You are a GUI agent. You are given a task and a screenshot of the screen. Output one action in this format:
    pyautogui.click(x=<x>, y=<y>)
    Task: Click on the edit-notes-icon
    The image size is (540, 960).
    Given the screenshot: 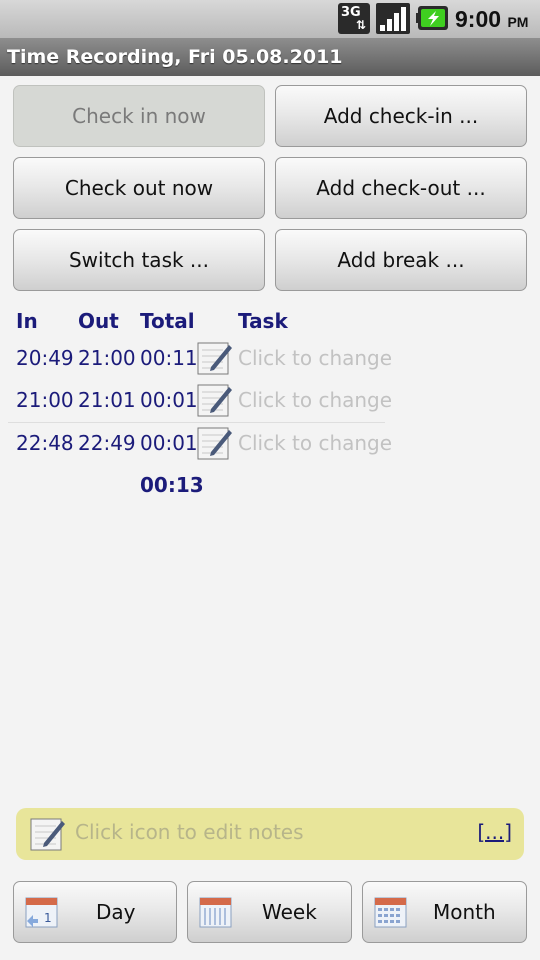 What is the action you would take?
    pyautogui.click(x=48, y=834)
    